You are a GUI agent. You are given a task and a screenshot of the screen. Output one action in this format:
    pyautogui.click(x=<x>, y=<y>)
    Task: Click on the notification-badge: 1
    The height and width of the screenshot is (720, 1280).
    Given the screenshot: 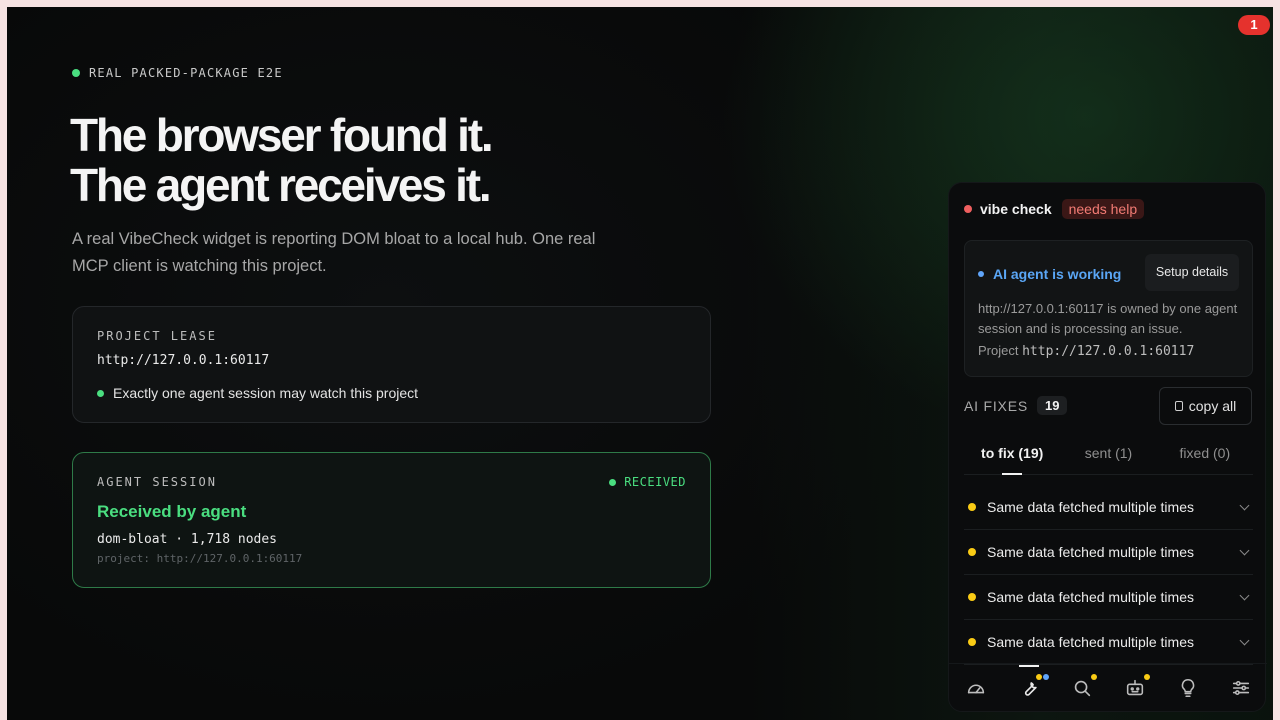 What is the action you would take?
    pyautogui.click(x=1254, y=25)
    